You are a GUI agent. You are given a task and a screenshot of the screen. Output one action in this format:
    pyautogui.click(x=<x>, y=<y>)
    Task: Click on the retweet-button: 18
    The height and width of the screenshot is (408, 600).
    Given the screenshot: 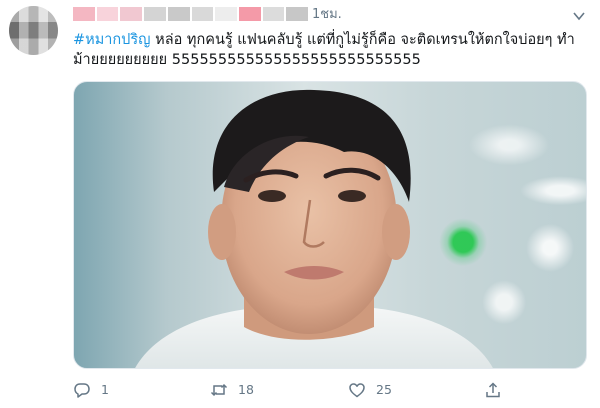 What is the action you would take?
    pyautogui.click(x=232, y=390)
    